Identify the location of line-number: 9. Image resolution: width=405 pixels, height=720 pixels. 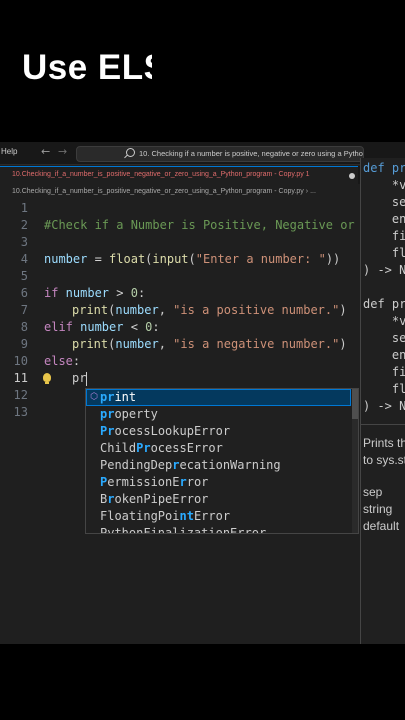
(24, 344).